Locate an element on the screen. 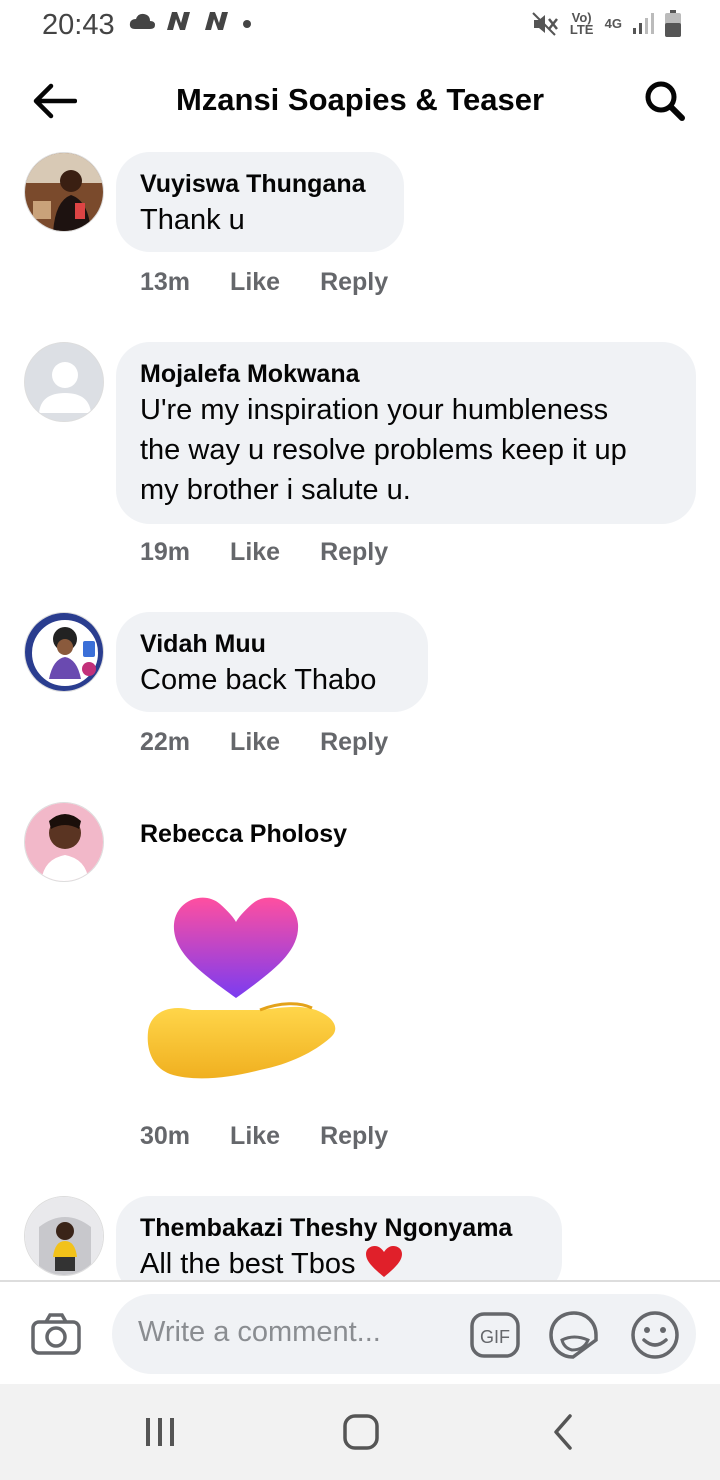  dot-icon is located at coordinates (247, 24).